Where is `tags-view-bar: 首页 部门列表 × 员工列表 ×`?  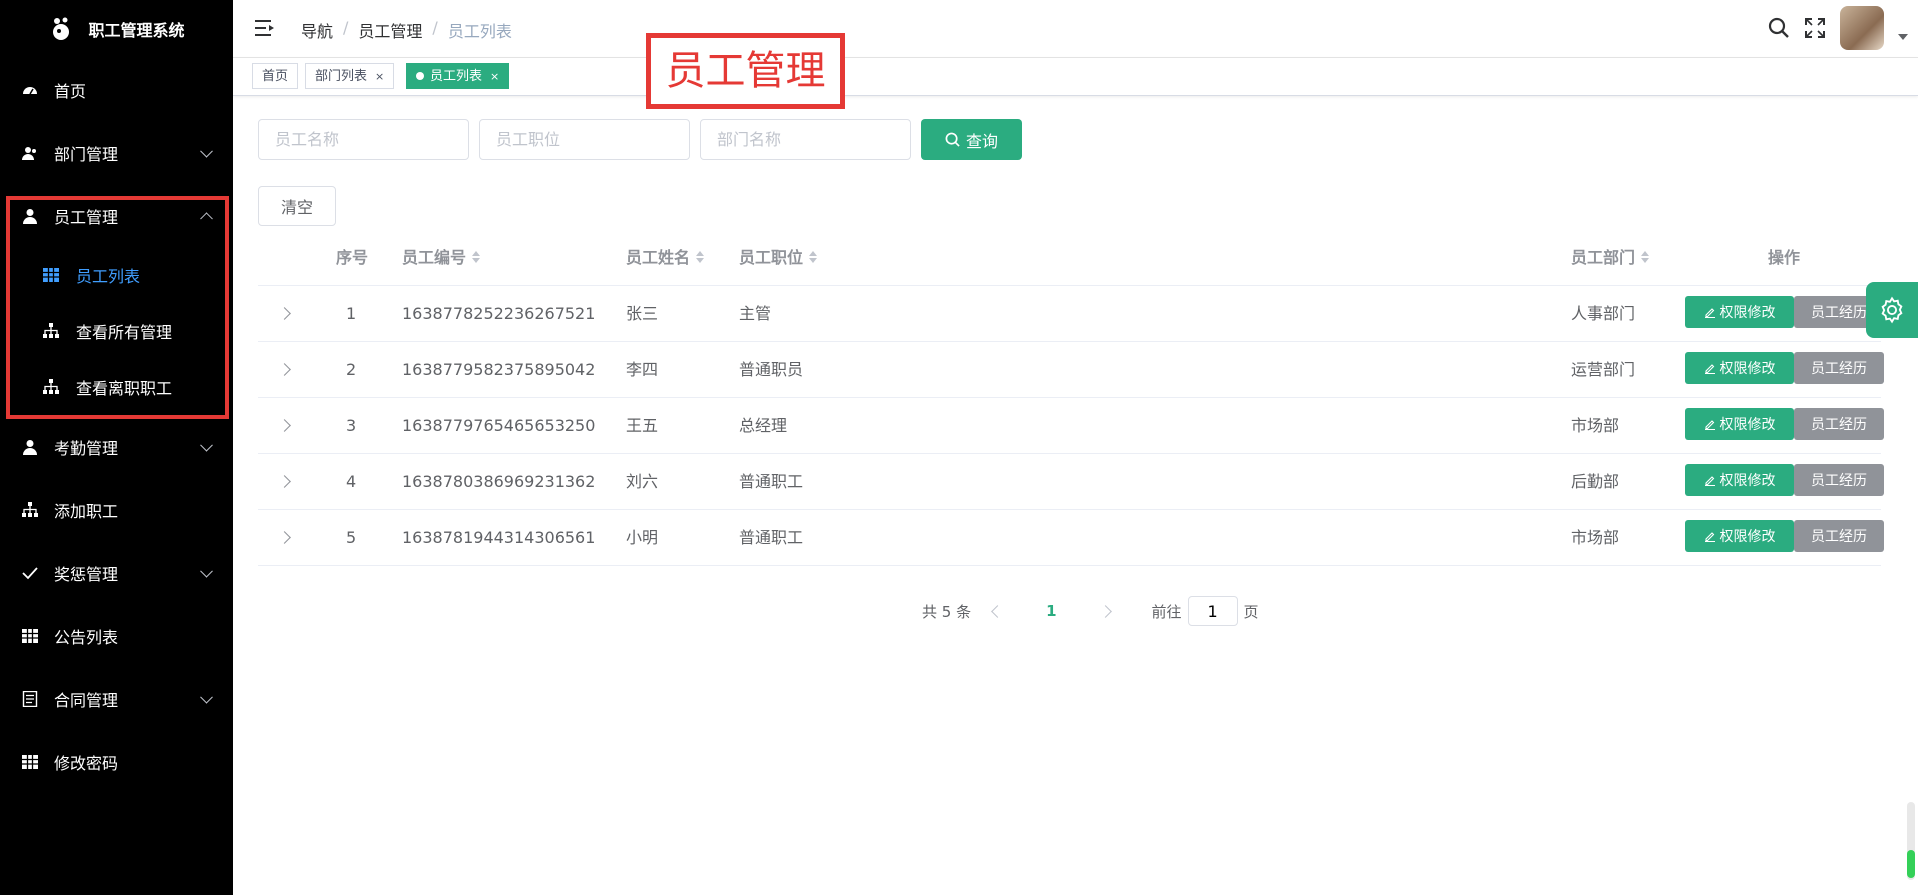
tags-view-bar: 首页 部门列表 × 员工列表 × is located at coordinates (1075, 77).